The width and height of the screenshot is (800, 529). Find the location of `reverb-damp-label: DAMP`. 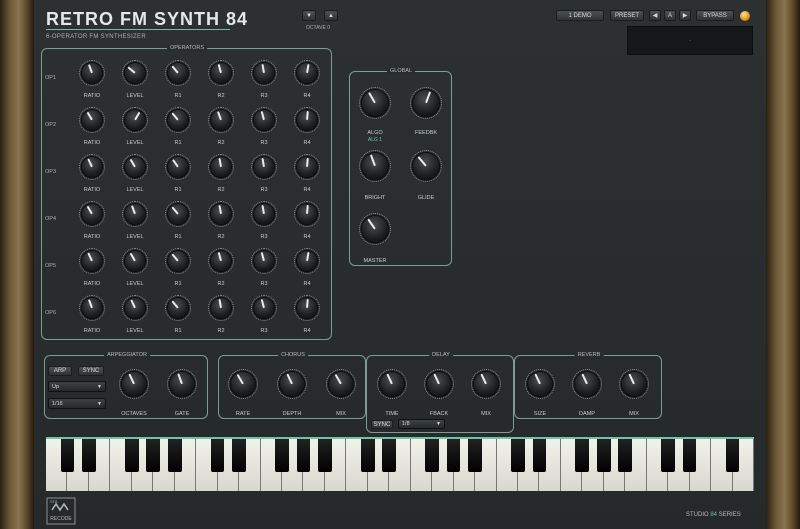

reverb-damp-label: DAMP is located at coordinates (587, 414).